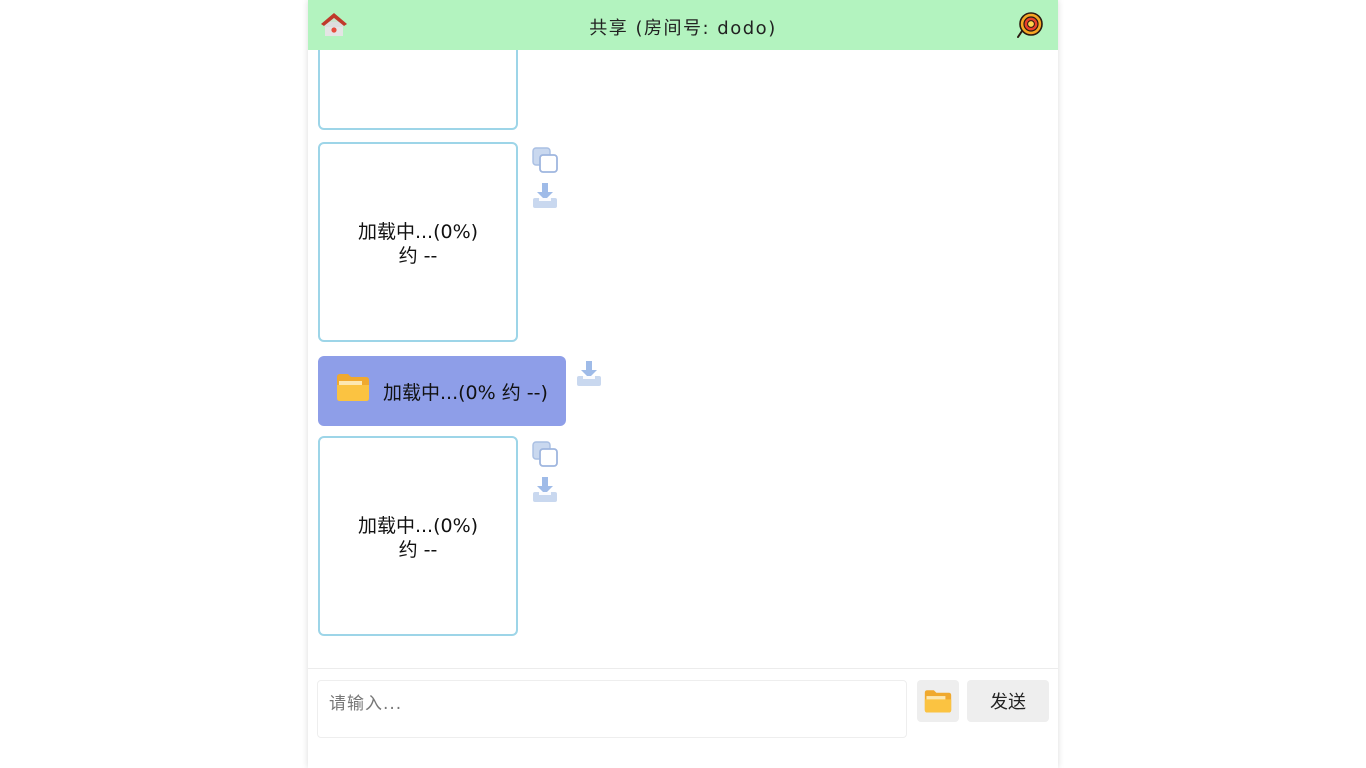 Image resolution: width=1366 pixels, height=768 pixels. I want to click on header-bar: 共享 (房间号: dodo), so click(683, 25).